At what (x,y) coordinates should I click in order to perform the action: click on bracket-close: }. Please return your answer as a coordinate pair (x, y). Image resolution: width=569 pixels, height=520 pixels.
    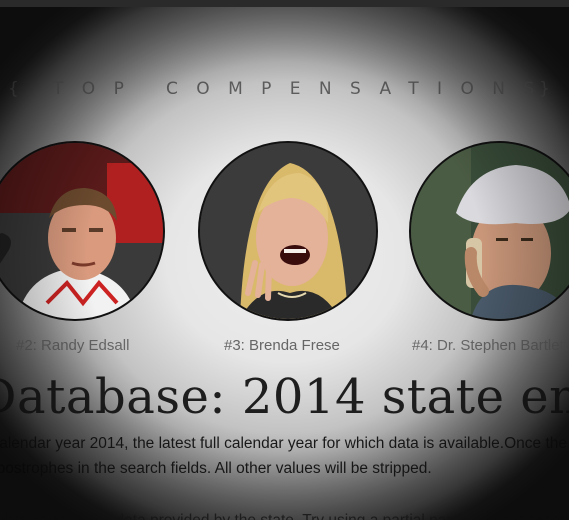
    Looking at the image, I should click on (544, 89).